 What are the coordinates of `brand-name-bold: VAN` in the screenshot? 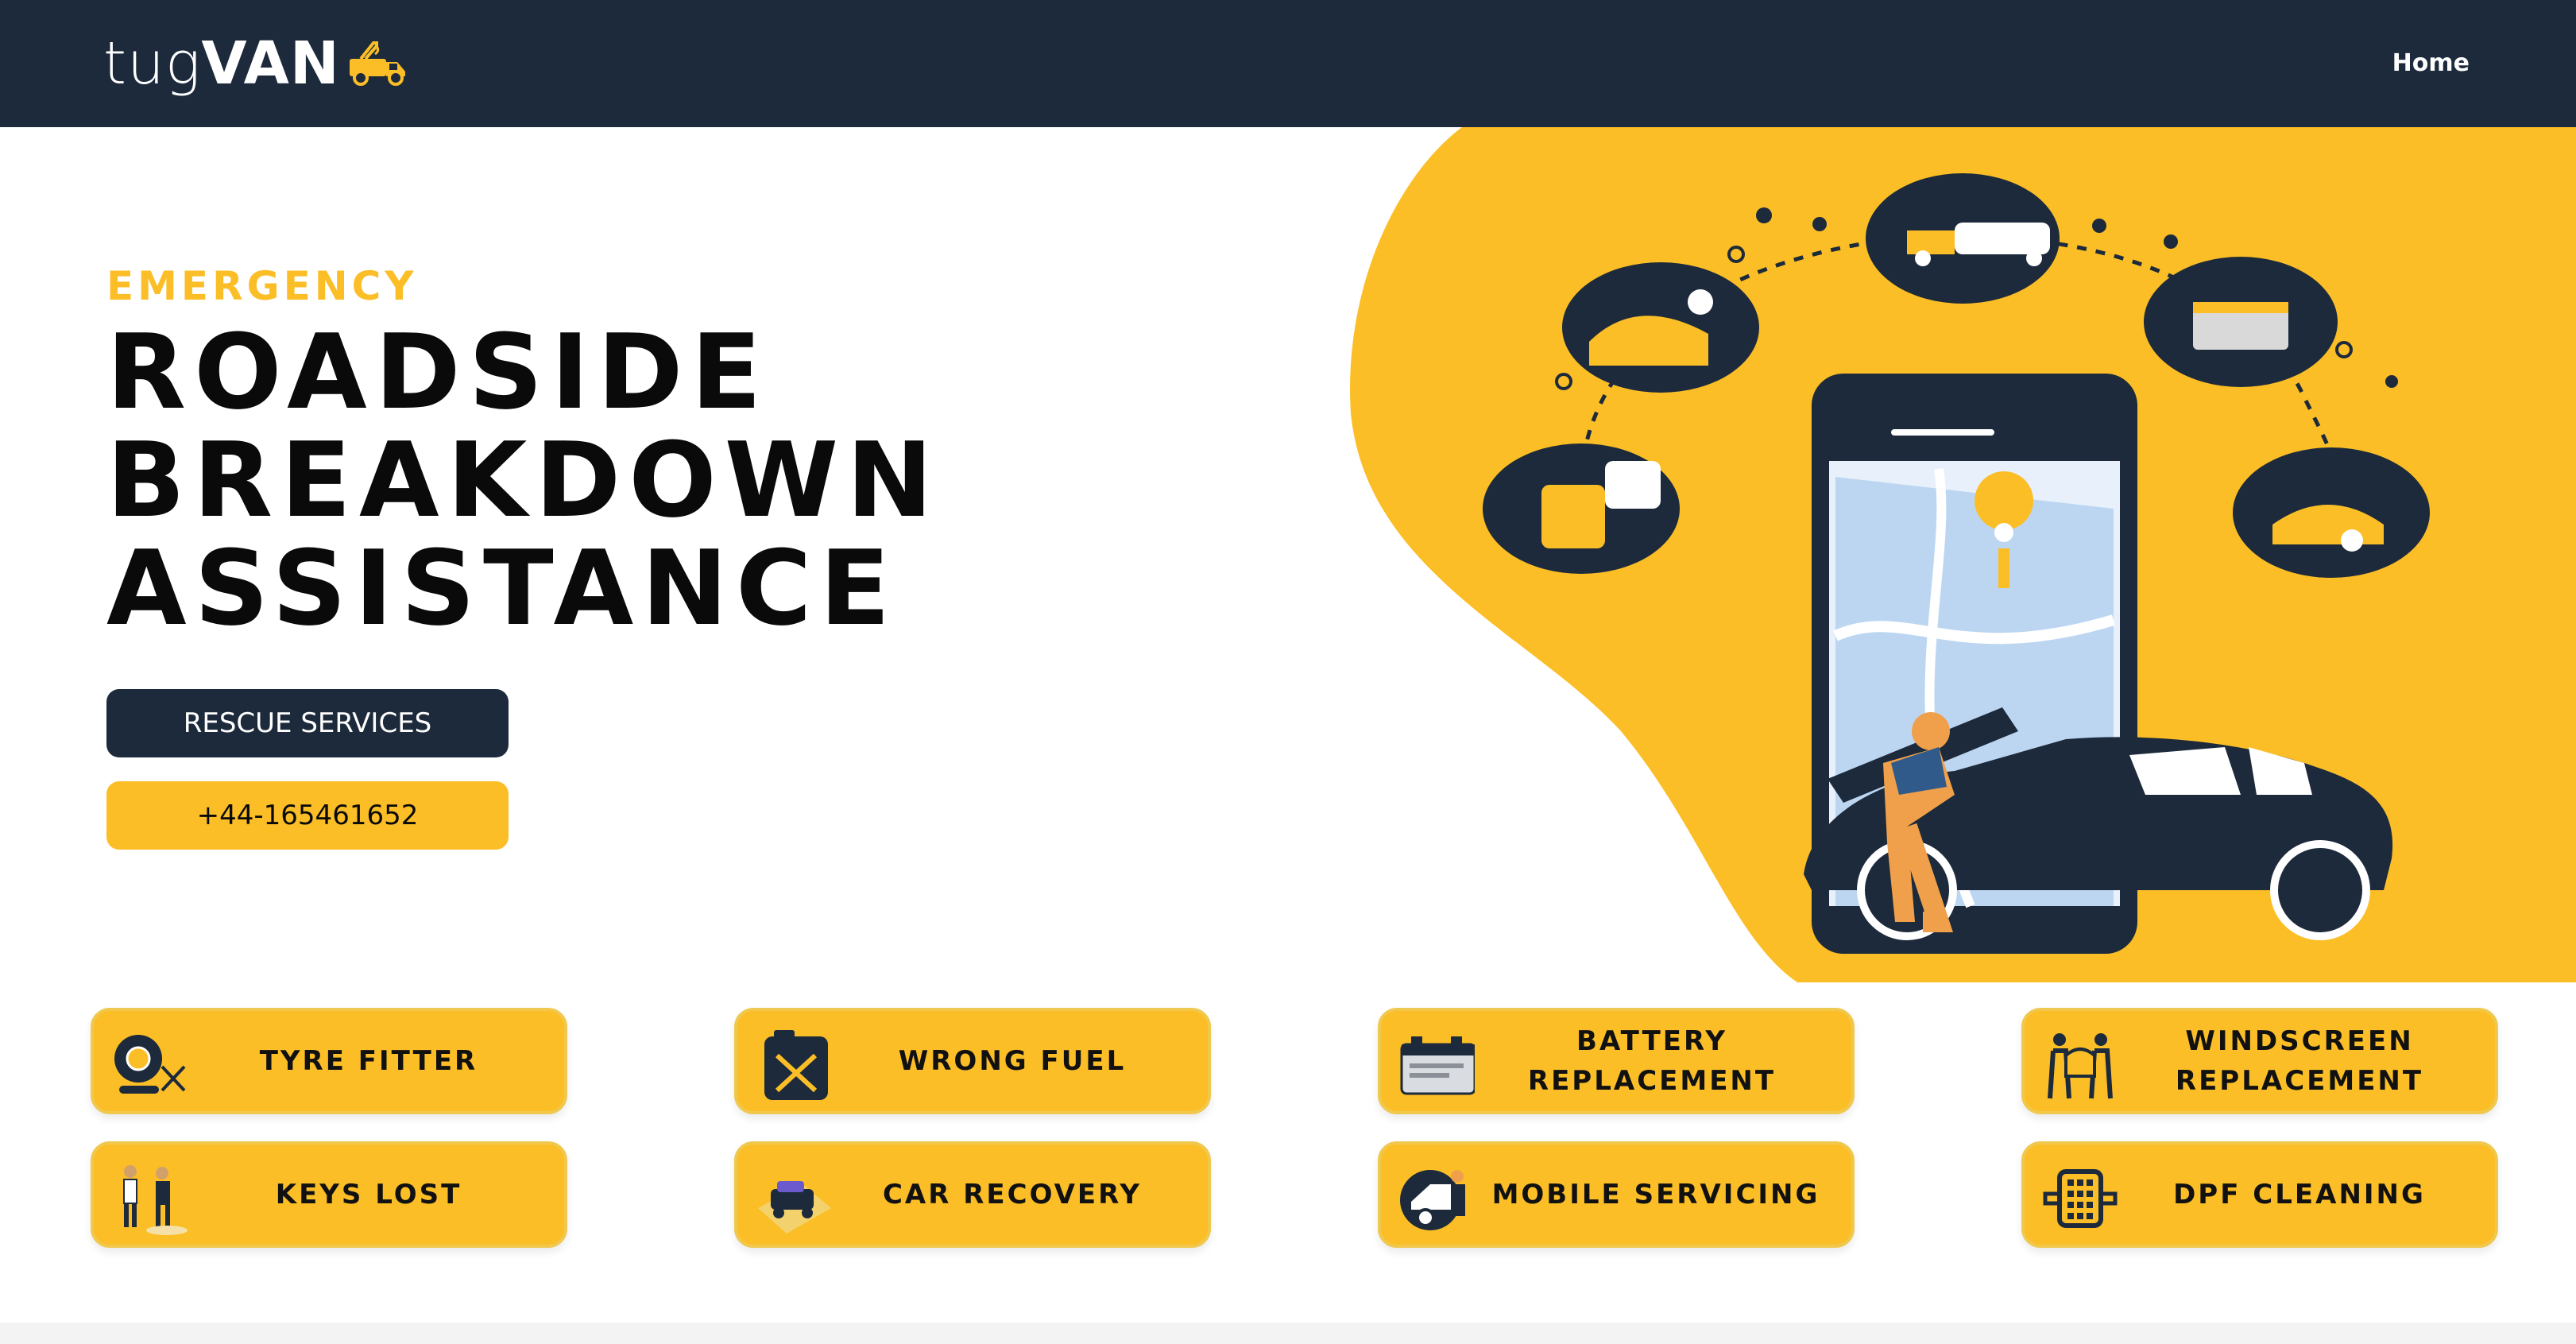 It's located at (270, 63).